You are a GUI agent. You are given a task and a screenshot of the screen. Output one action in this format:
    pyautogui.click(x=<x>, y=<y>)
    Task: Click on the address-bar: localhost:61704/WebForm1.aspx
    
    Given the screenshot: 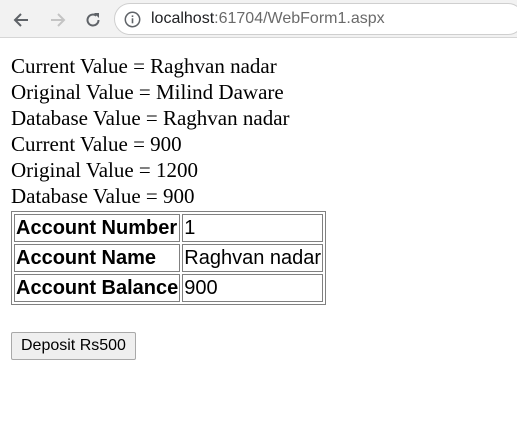 What is the action you would take?
    pyautogui.click(x=315, y=19)
    